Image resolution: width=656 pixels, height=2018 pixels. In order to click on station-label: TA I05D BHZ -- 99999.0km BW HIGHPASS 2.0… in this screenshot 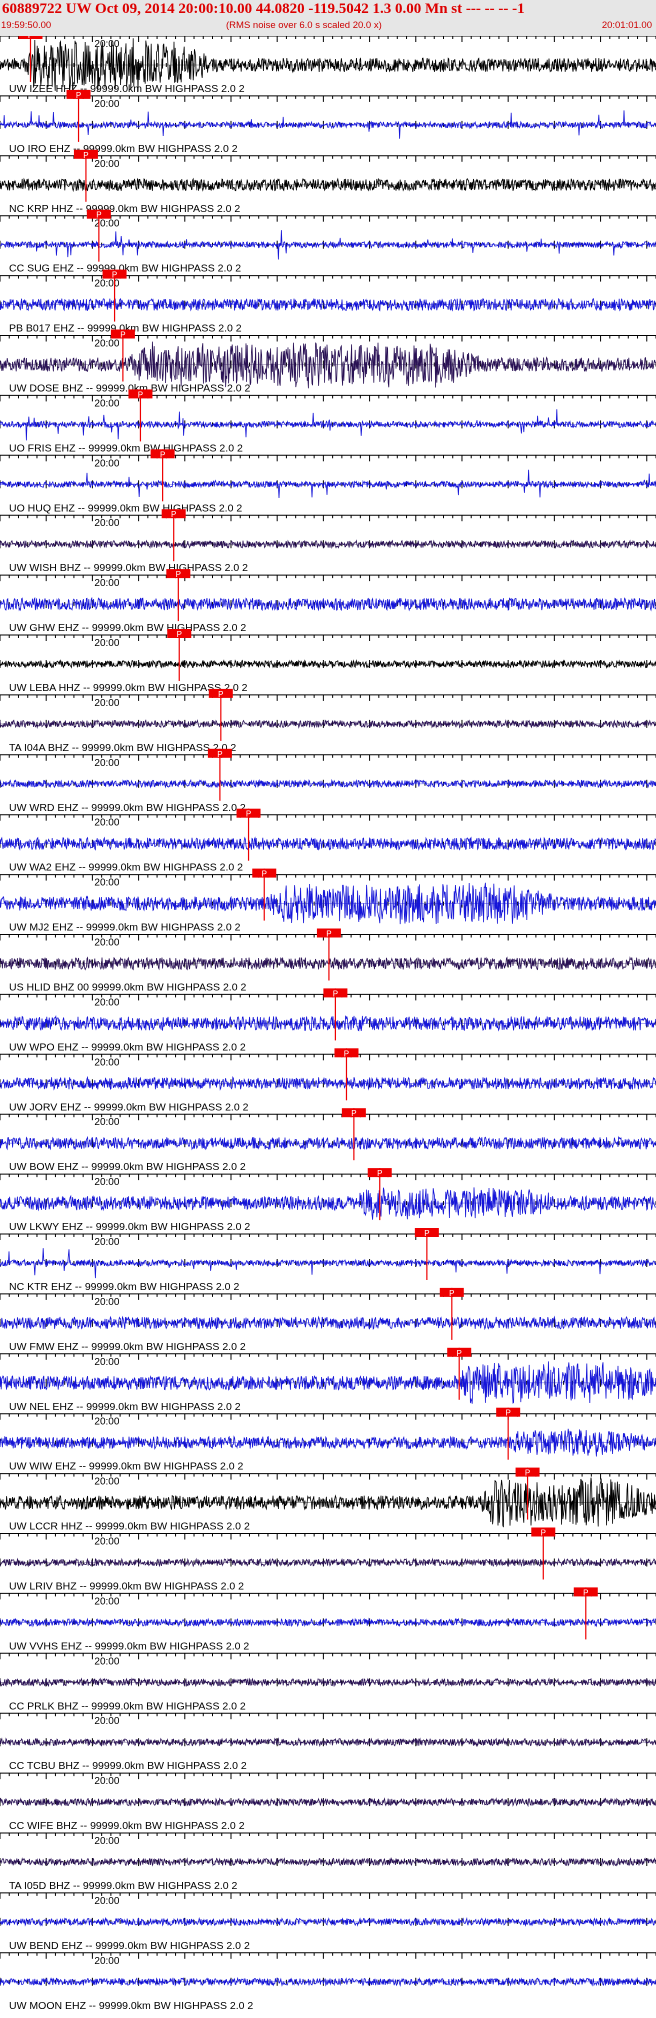, I will do `click(123, 1886)`.